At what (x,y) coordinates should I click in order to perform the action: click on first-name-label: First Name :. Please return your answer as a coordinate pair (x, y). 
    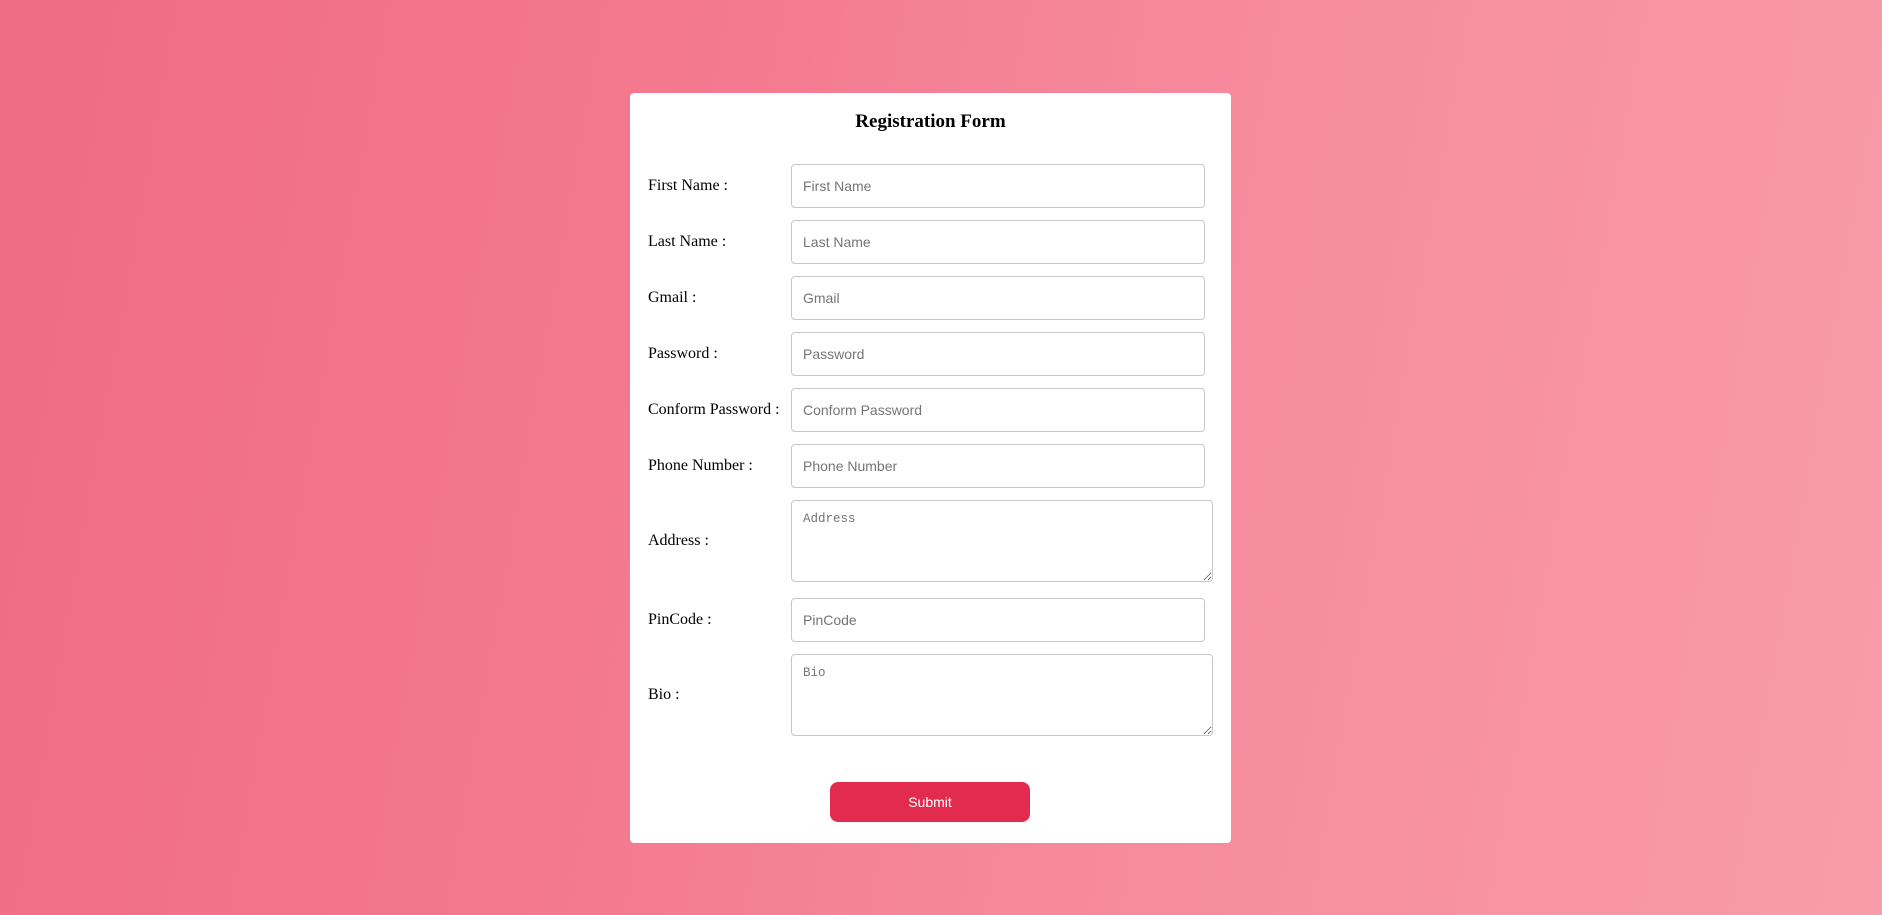
    Looking at the image, I should click on (688, 185).